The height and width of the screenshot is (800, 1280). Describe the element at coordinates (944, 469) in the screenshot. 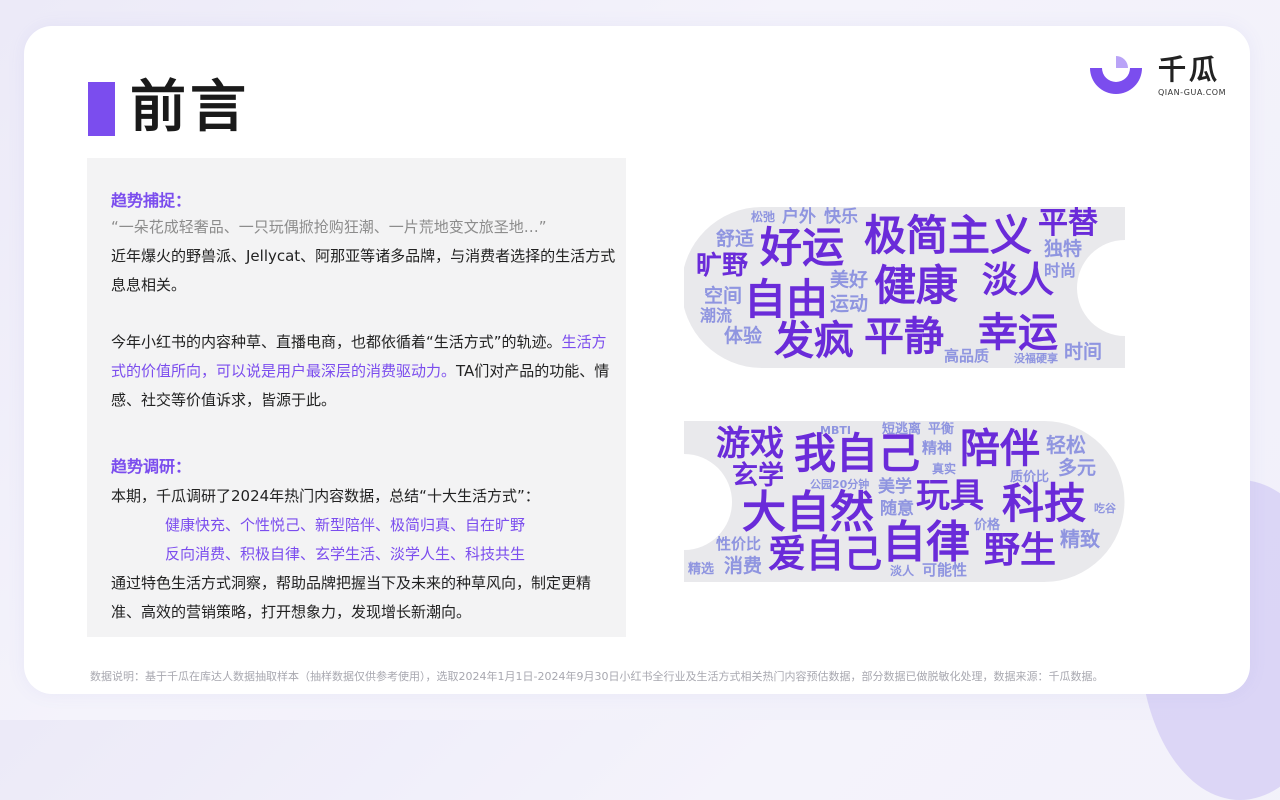

I see `cloud2-word: 真实` at that location.